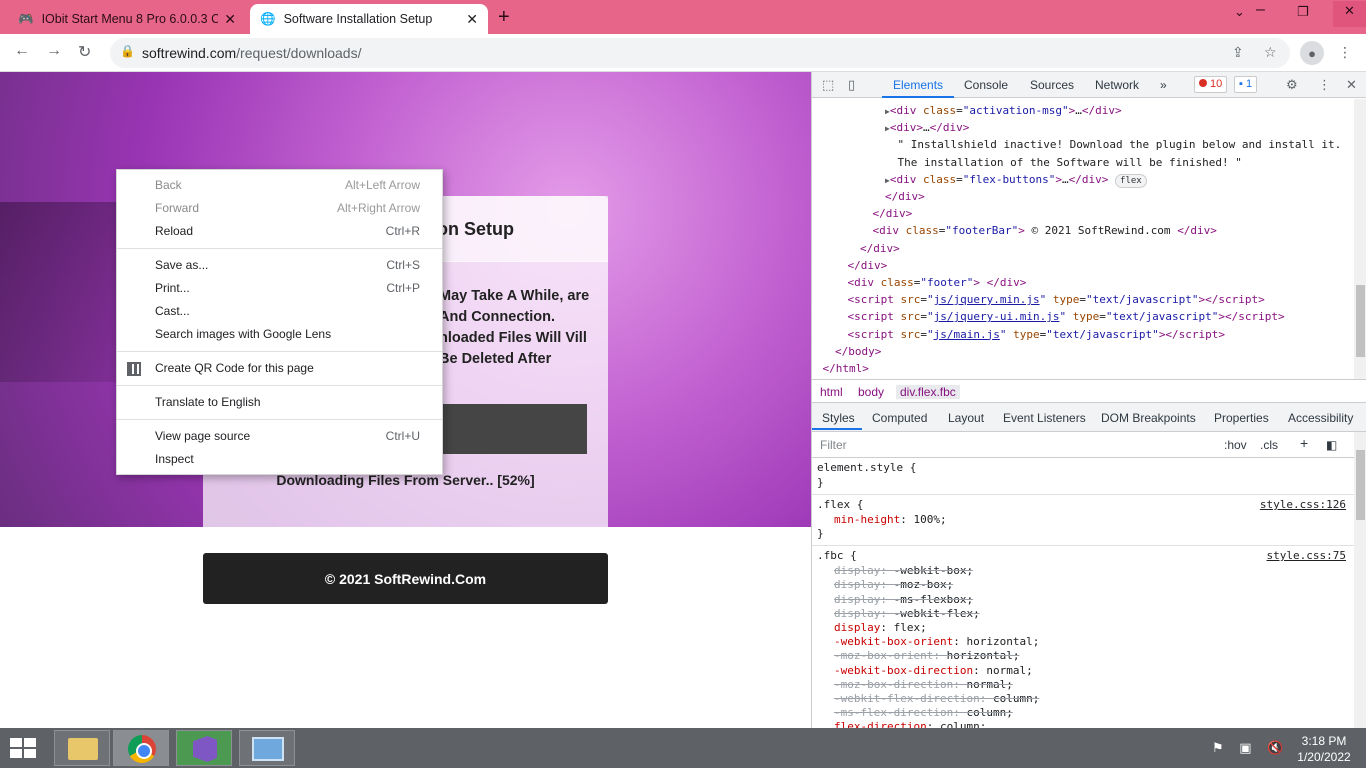 The width and height of the screenshot is (1366, 768). What do you see at coordinates (927, 128) in the screenshot?
I see `dom-node-line: ▶<div>…</div>` at bounding box center [927, 128].